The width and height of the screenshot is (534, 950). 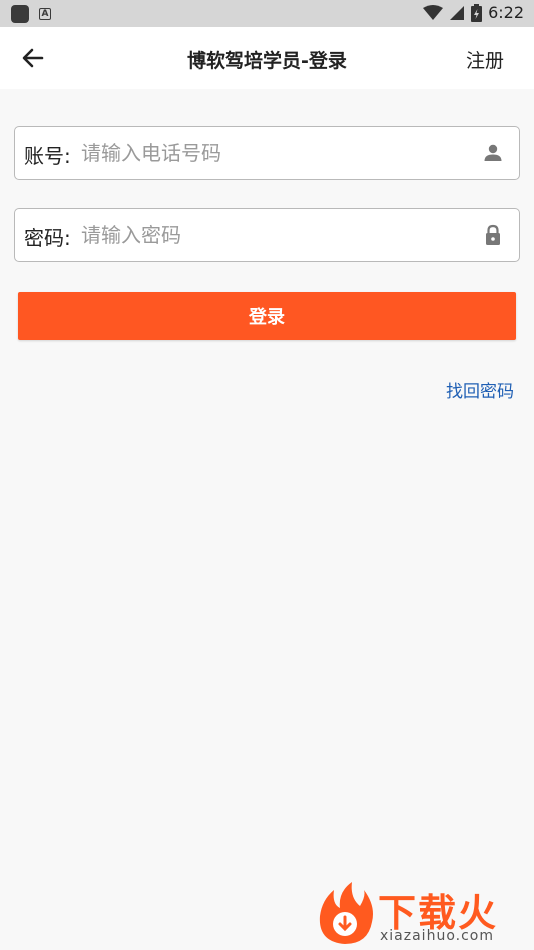 I want to click on cellular-signal-icon, so click(x=457, y=12).